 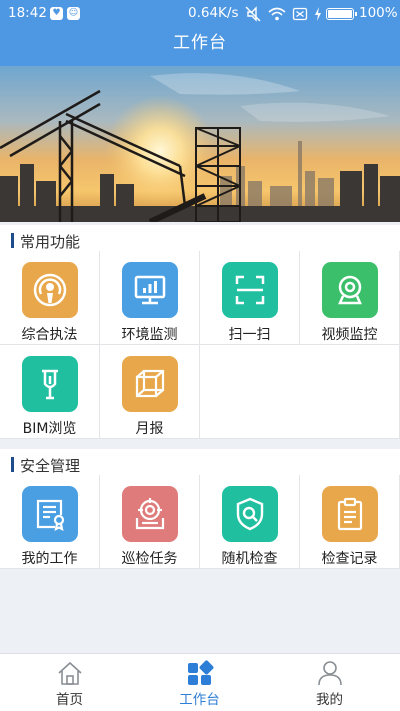 I want to click on tab-home: 首页, so click(x=69, y=682).